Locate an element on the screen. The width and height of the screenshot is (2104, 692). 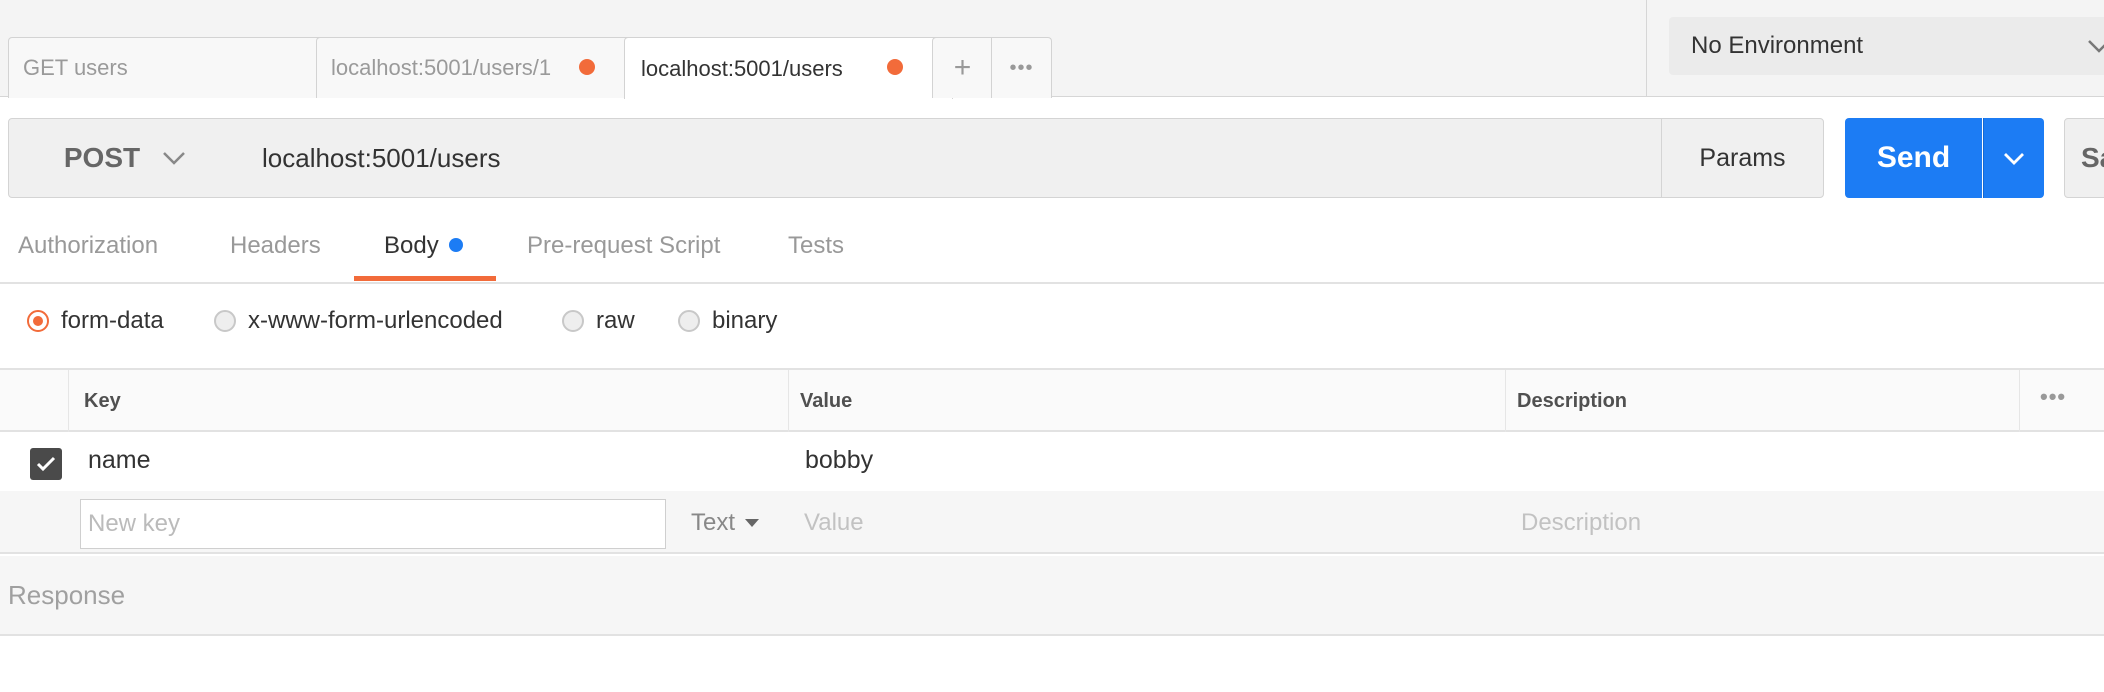
tab-authorization: Authorization is located at coordinates (88, 257).